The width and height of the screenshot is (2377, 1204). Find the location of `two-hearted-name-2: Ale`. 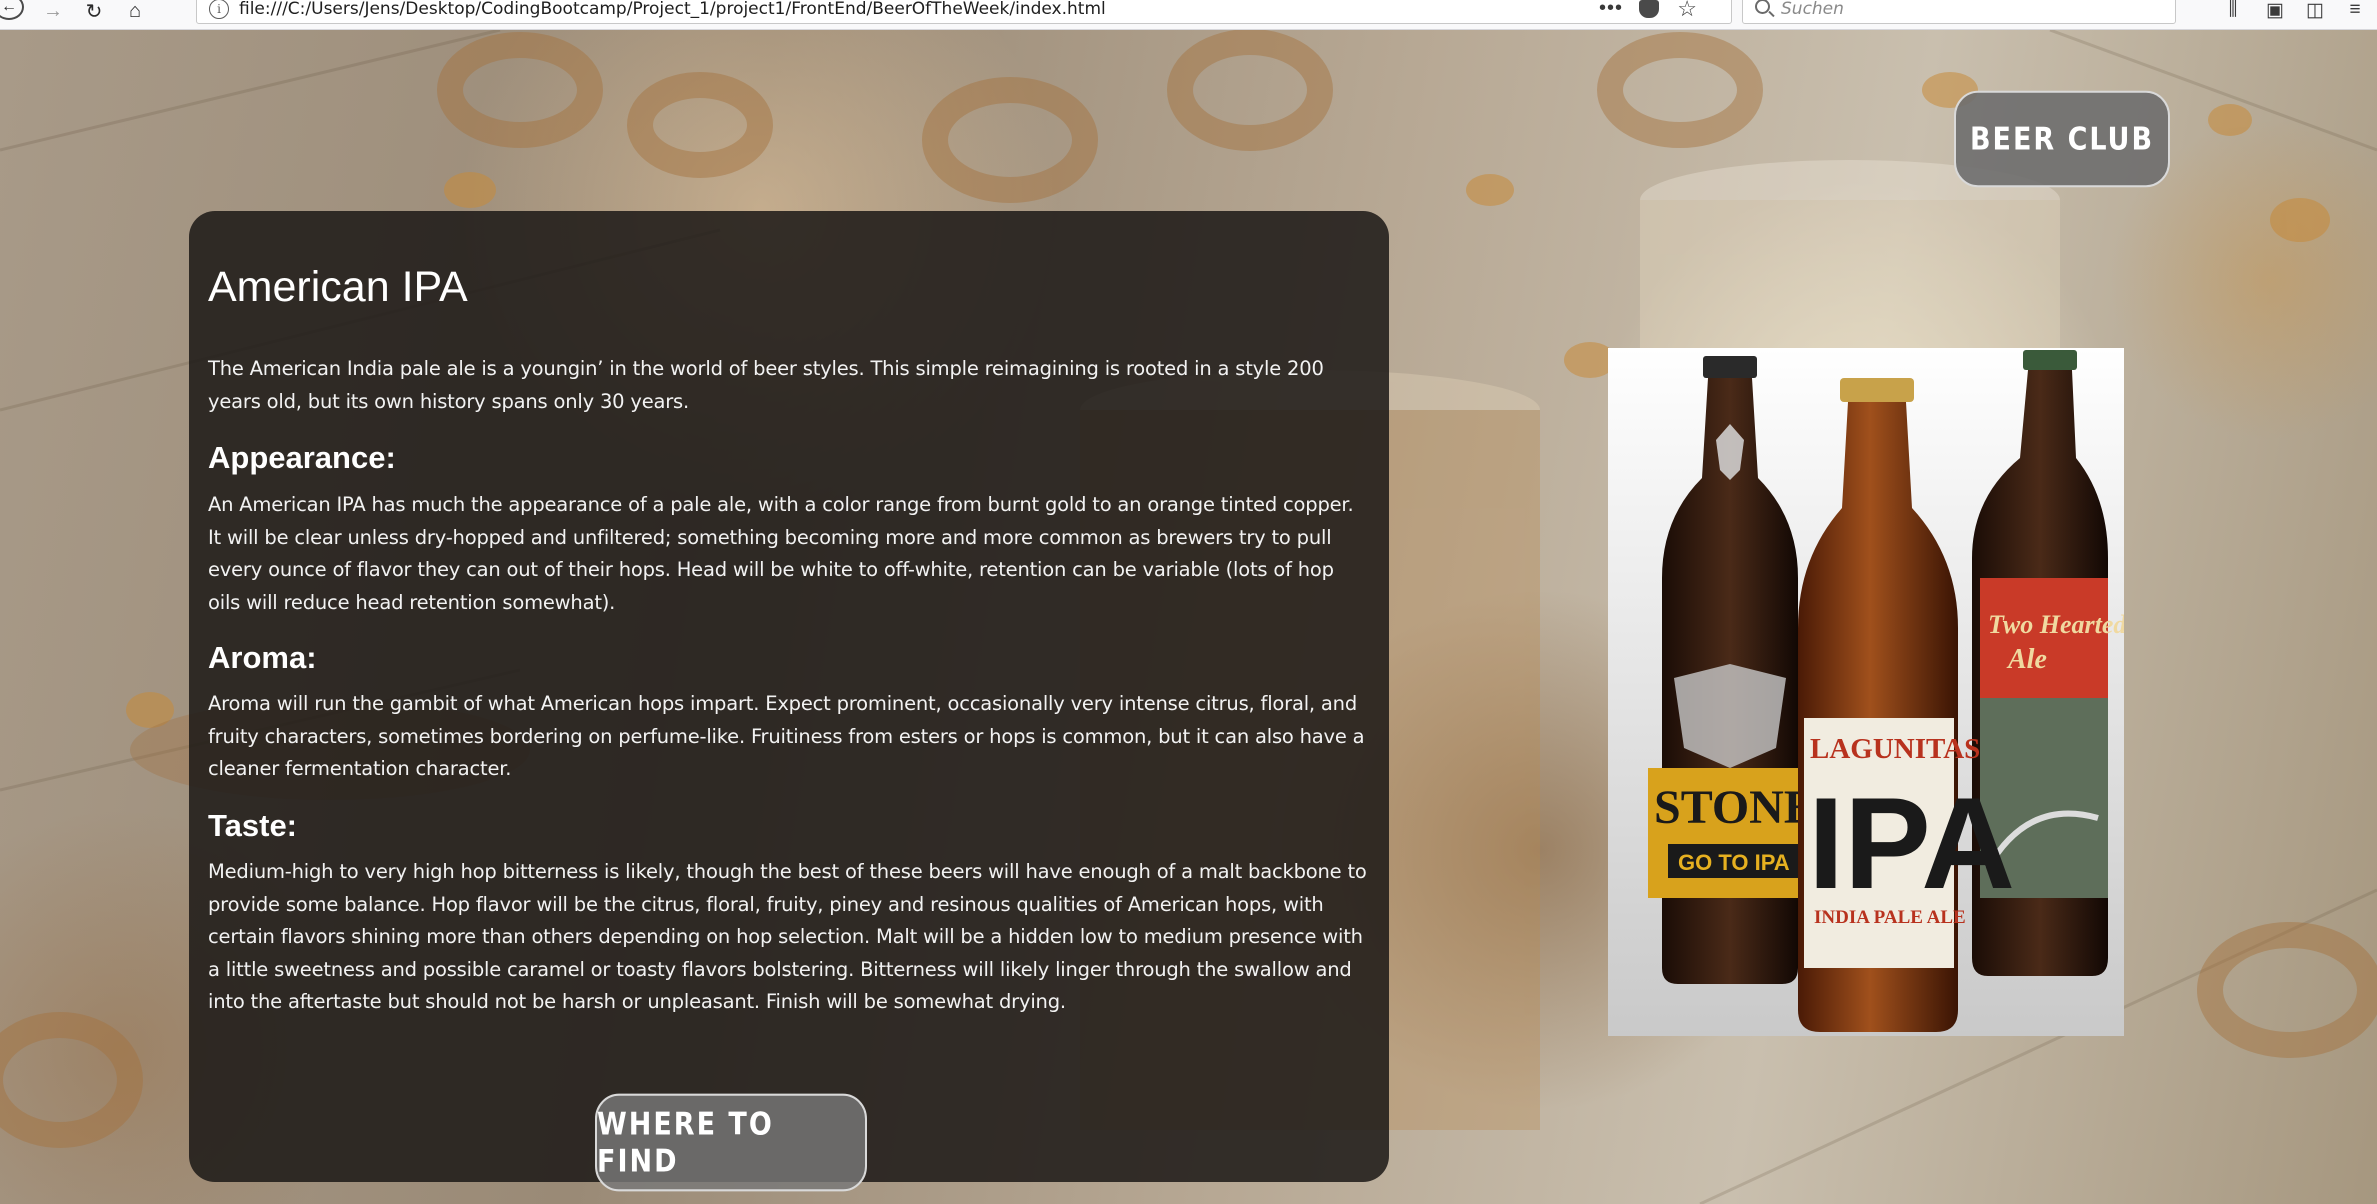

two-hearted-name-2: Ale is located at coordinates (2026, 659).